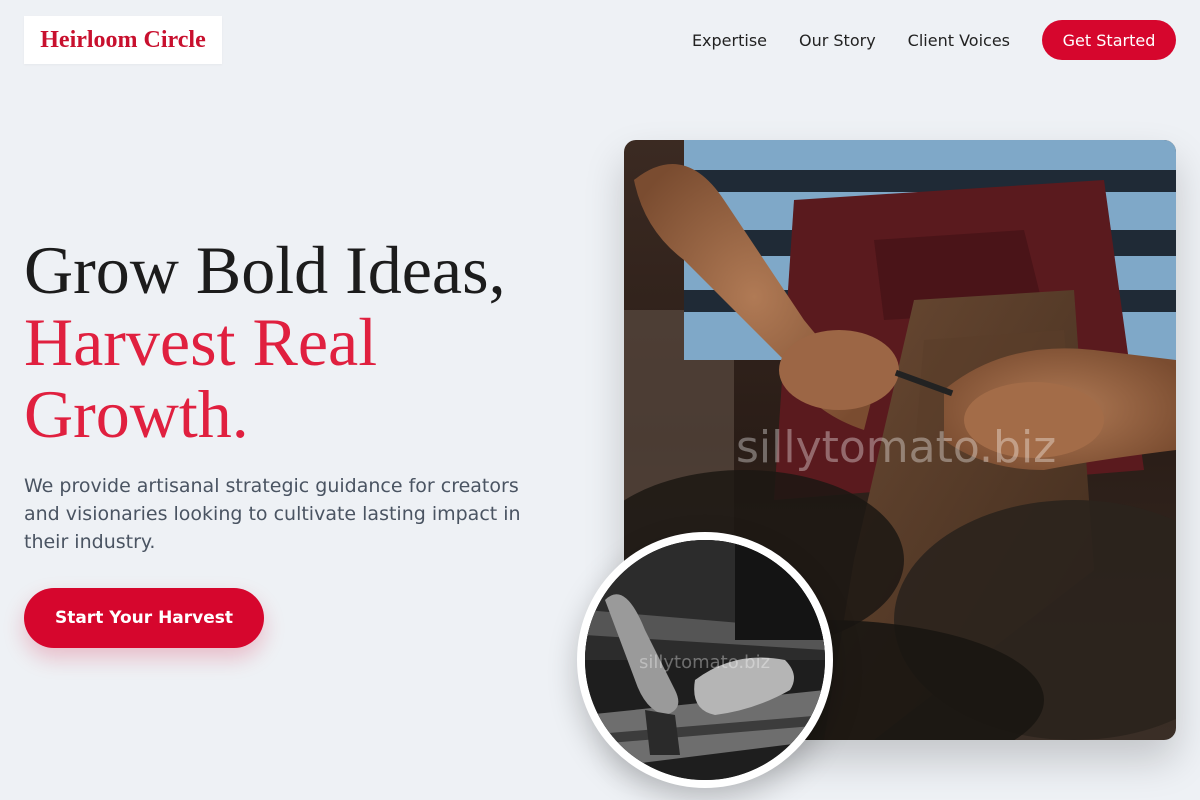 The width and height of the screenshot is (1200, 800). What do you see at coordinates (837, 40) in the screenshot?
I see `nav-link-our-story: Our Story` at bounding box center [837, 40].